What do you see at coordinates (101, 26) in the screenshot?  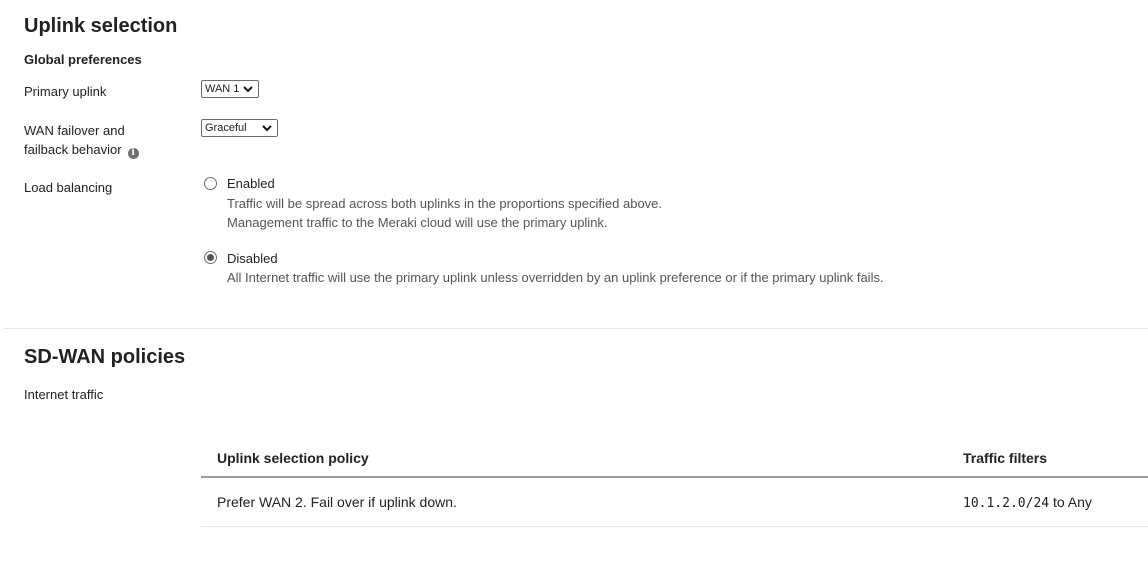 I see `uplink-selection-title: Uplink selection` at bounding box center [101, 26].